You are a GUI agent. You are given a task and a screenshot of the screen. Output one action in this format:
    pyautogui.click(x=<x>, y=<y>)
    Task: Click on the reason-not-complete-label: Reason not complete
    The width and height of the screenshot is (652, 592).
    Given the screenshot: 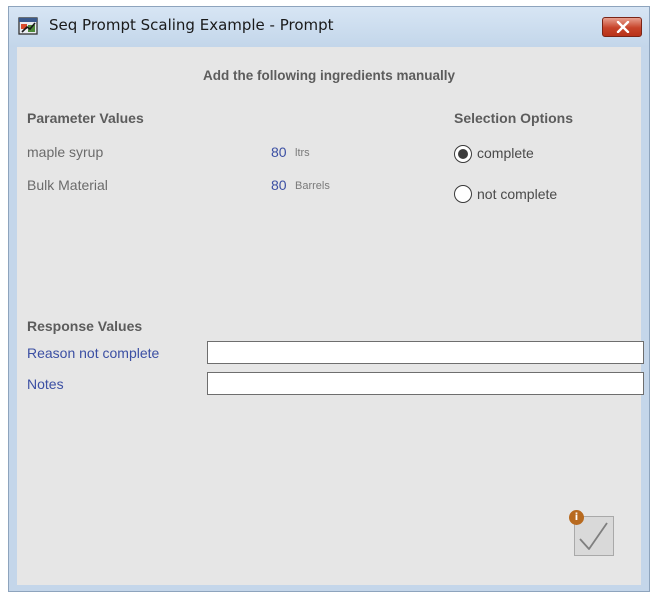 What is the action you would take?
    pyautogui.click(x=93, y=353)
    